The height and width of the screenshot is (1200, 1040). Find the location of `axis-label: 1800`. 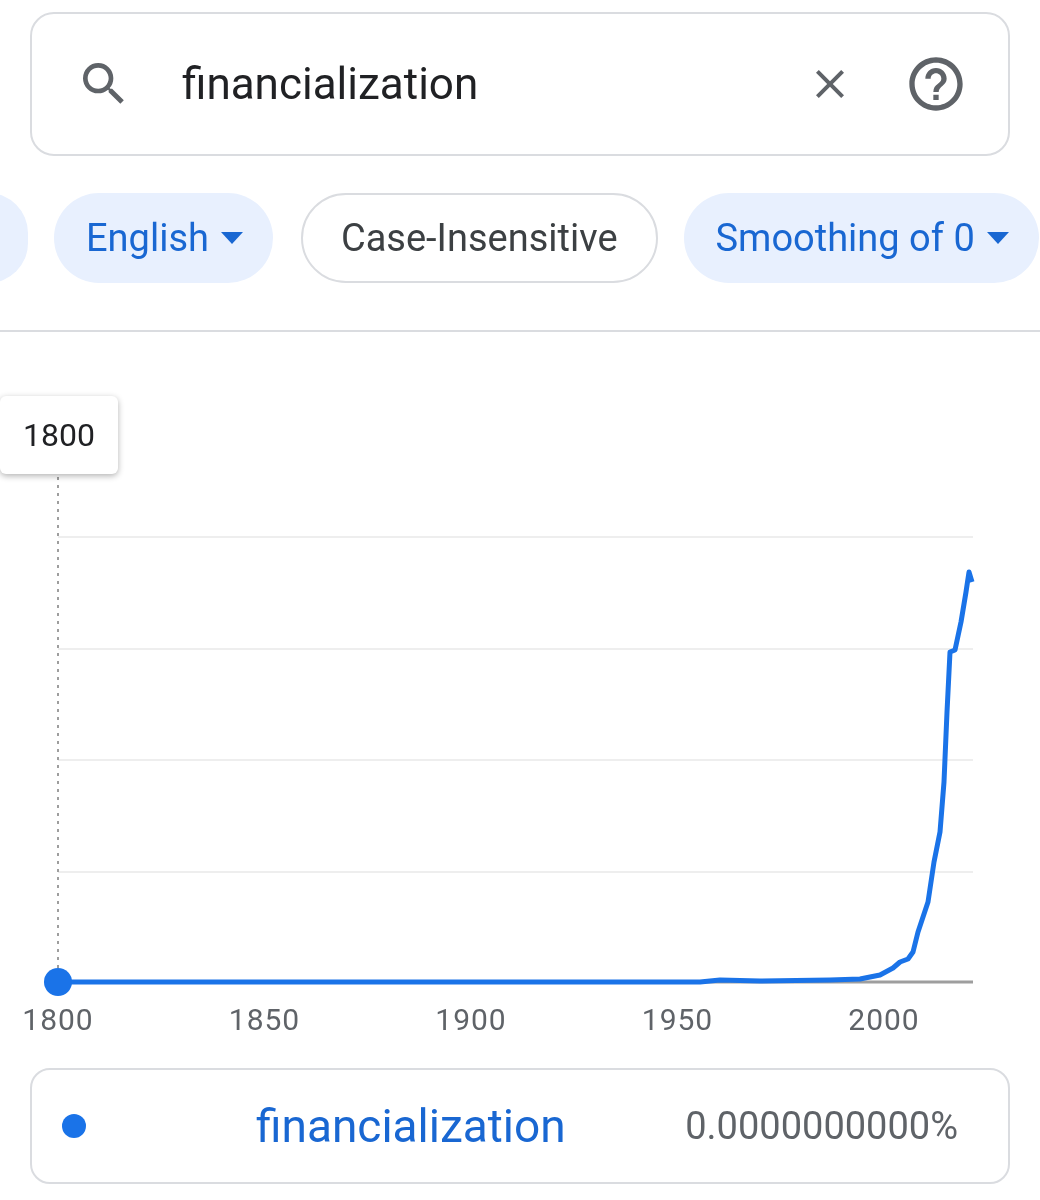

axis-label: 1800 is located at coordinates (58, 1019).